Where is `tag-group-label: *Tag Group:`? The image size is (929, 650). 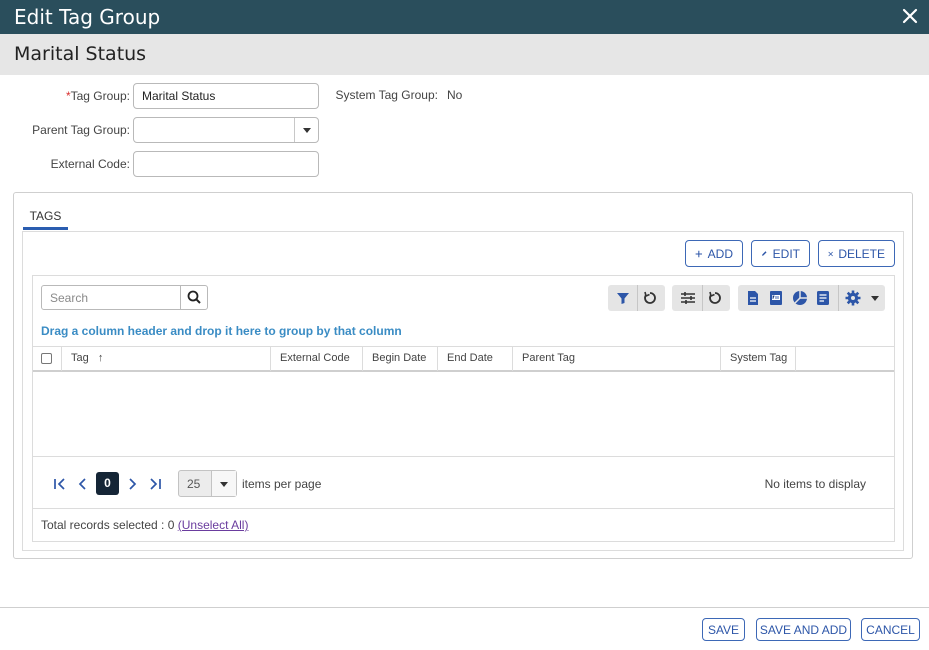 tag-group-label: *Tag Group: is located at coordinates (70, 96).